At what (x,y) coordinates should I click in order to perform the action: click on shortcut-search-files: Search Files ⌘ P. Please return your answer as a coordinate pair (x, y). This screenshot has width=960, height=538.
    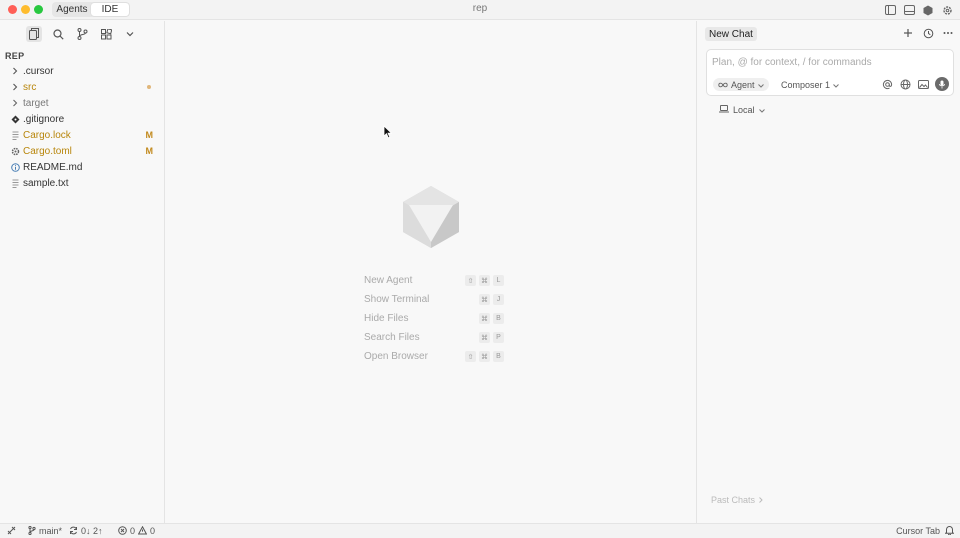
    Looking at the image, I should click on (434, 337).